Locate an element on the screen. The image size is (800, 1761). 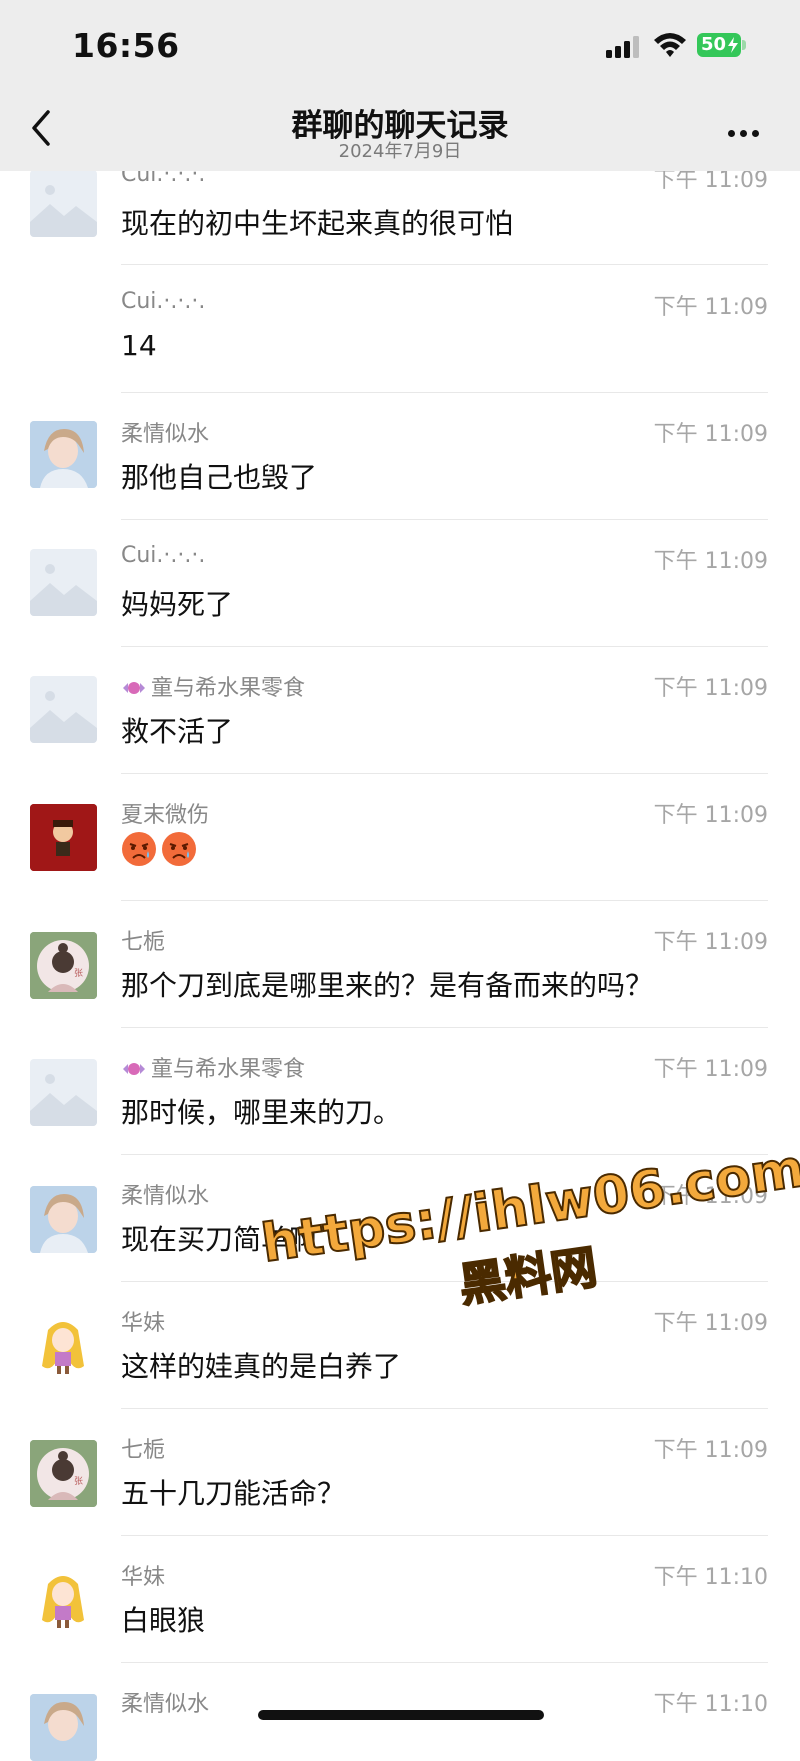
message-row: Cui.·.·.·. 下午 11:09 14 is located at coordinates (400, 329).